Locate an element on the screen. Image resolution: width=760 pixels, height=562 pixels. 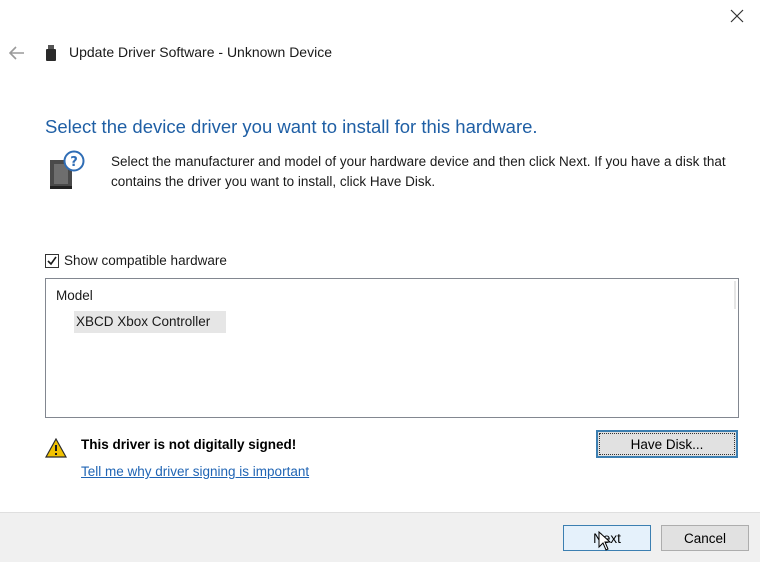
cancel-button: Cancel is located at coordinates (705, 538).